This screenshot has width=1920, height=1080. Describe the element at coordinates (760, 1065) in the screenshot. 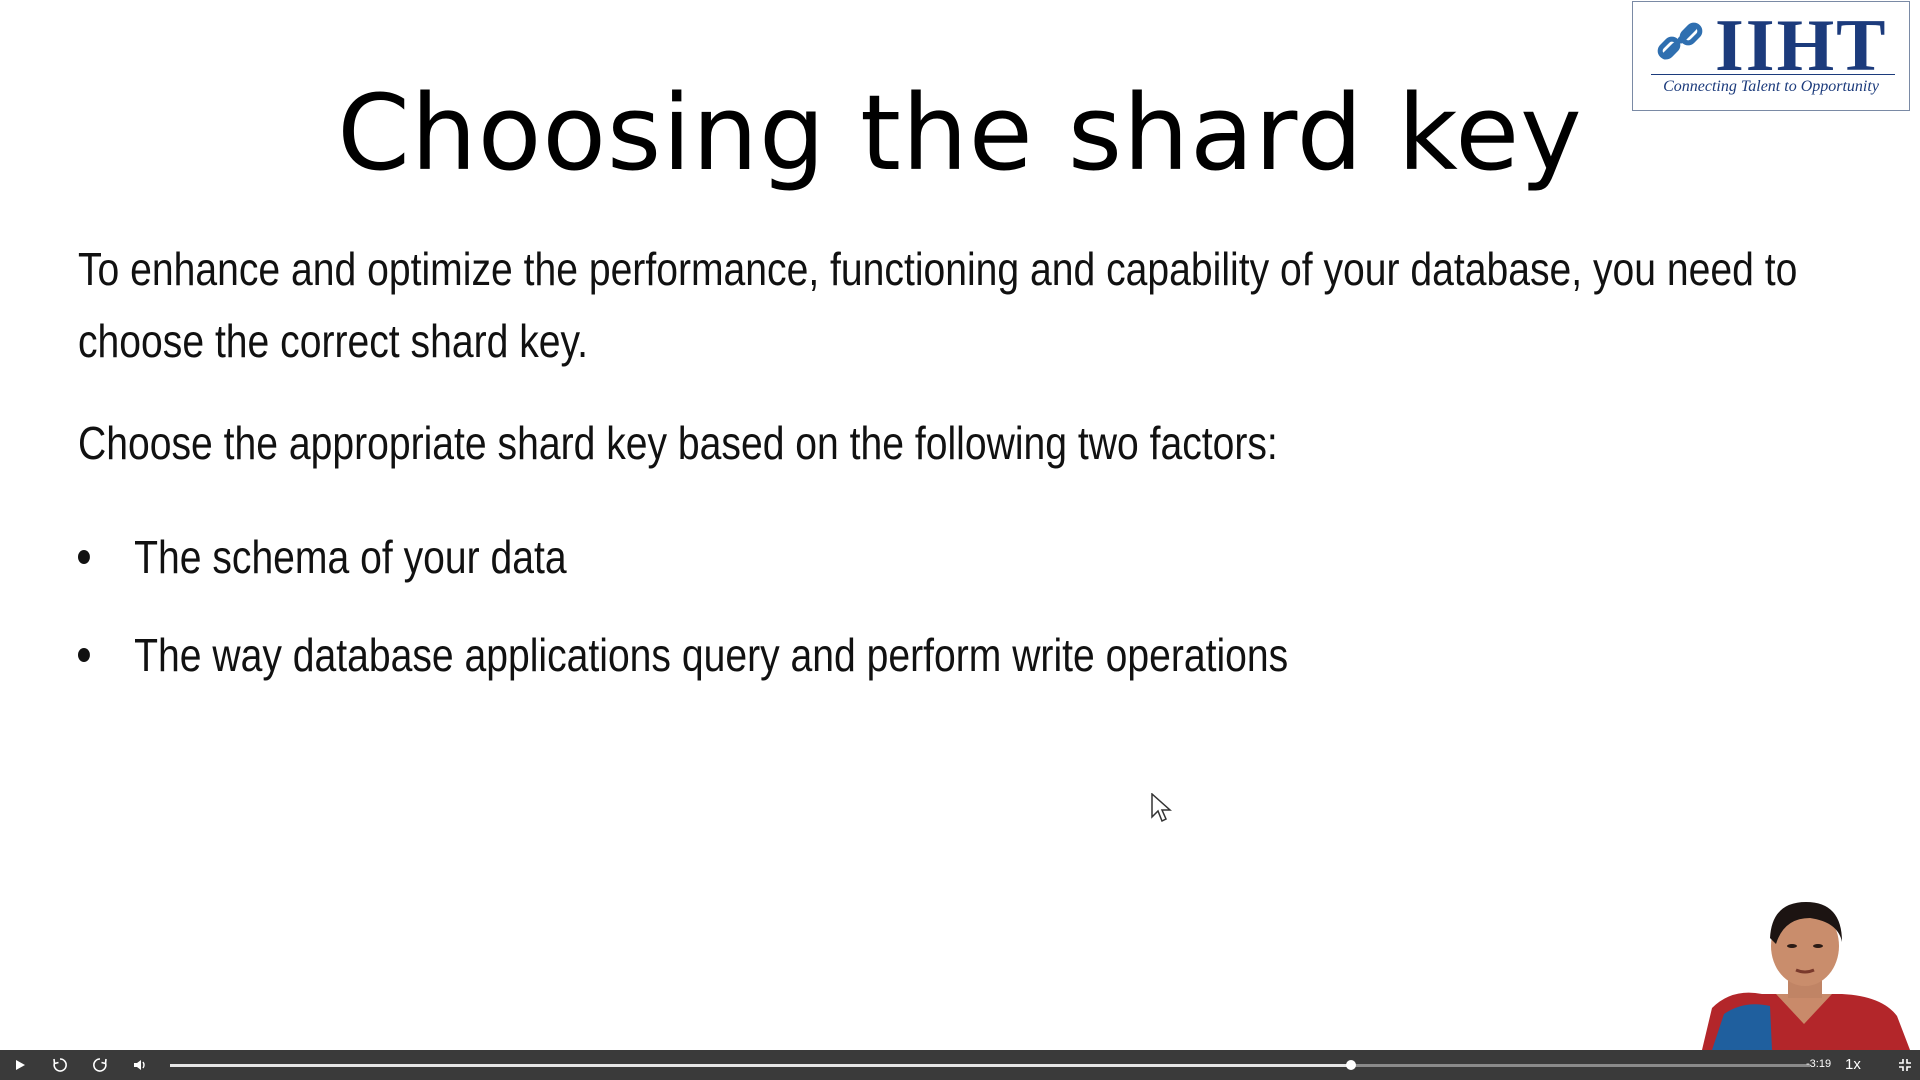

I see `seek-bar-played` at that location.